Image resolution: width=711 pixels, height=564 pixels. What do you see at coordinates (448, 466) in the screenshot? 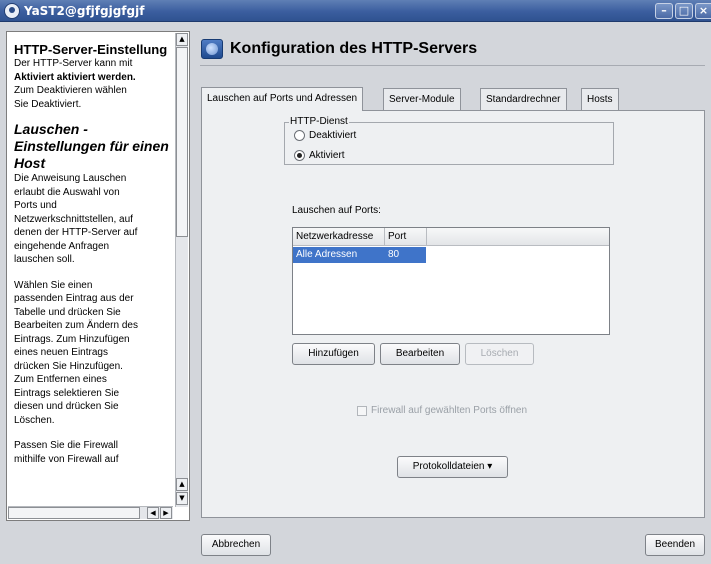
I see `log-files-label: Protokolldateien` at bounding box center [448, 466].